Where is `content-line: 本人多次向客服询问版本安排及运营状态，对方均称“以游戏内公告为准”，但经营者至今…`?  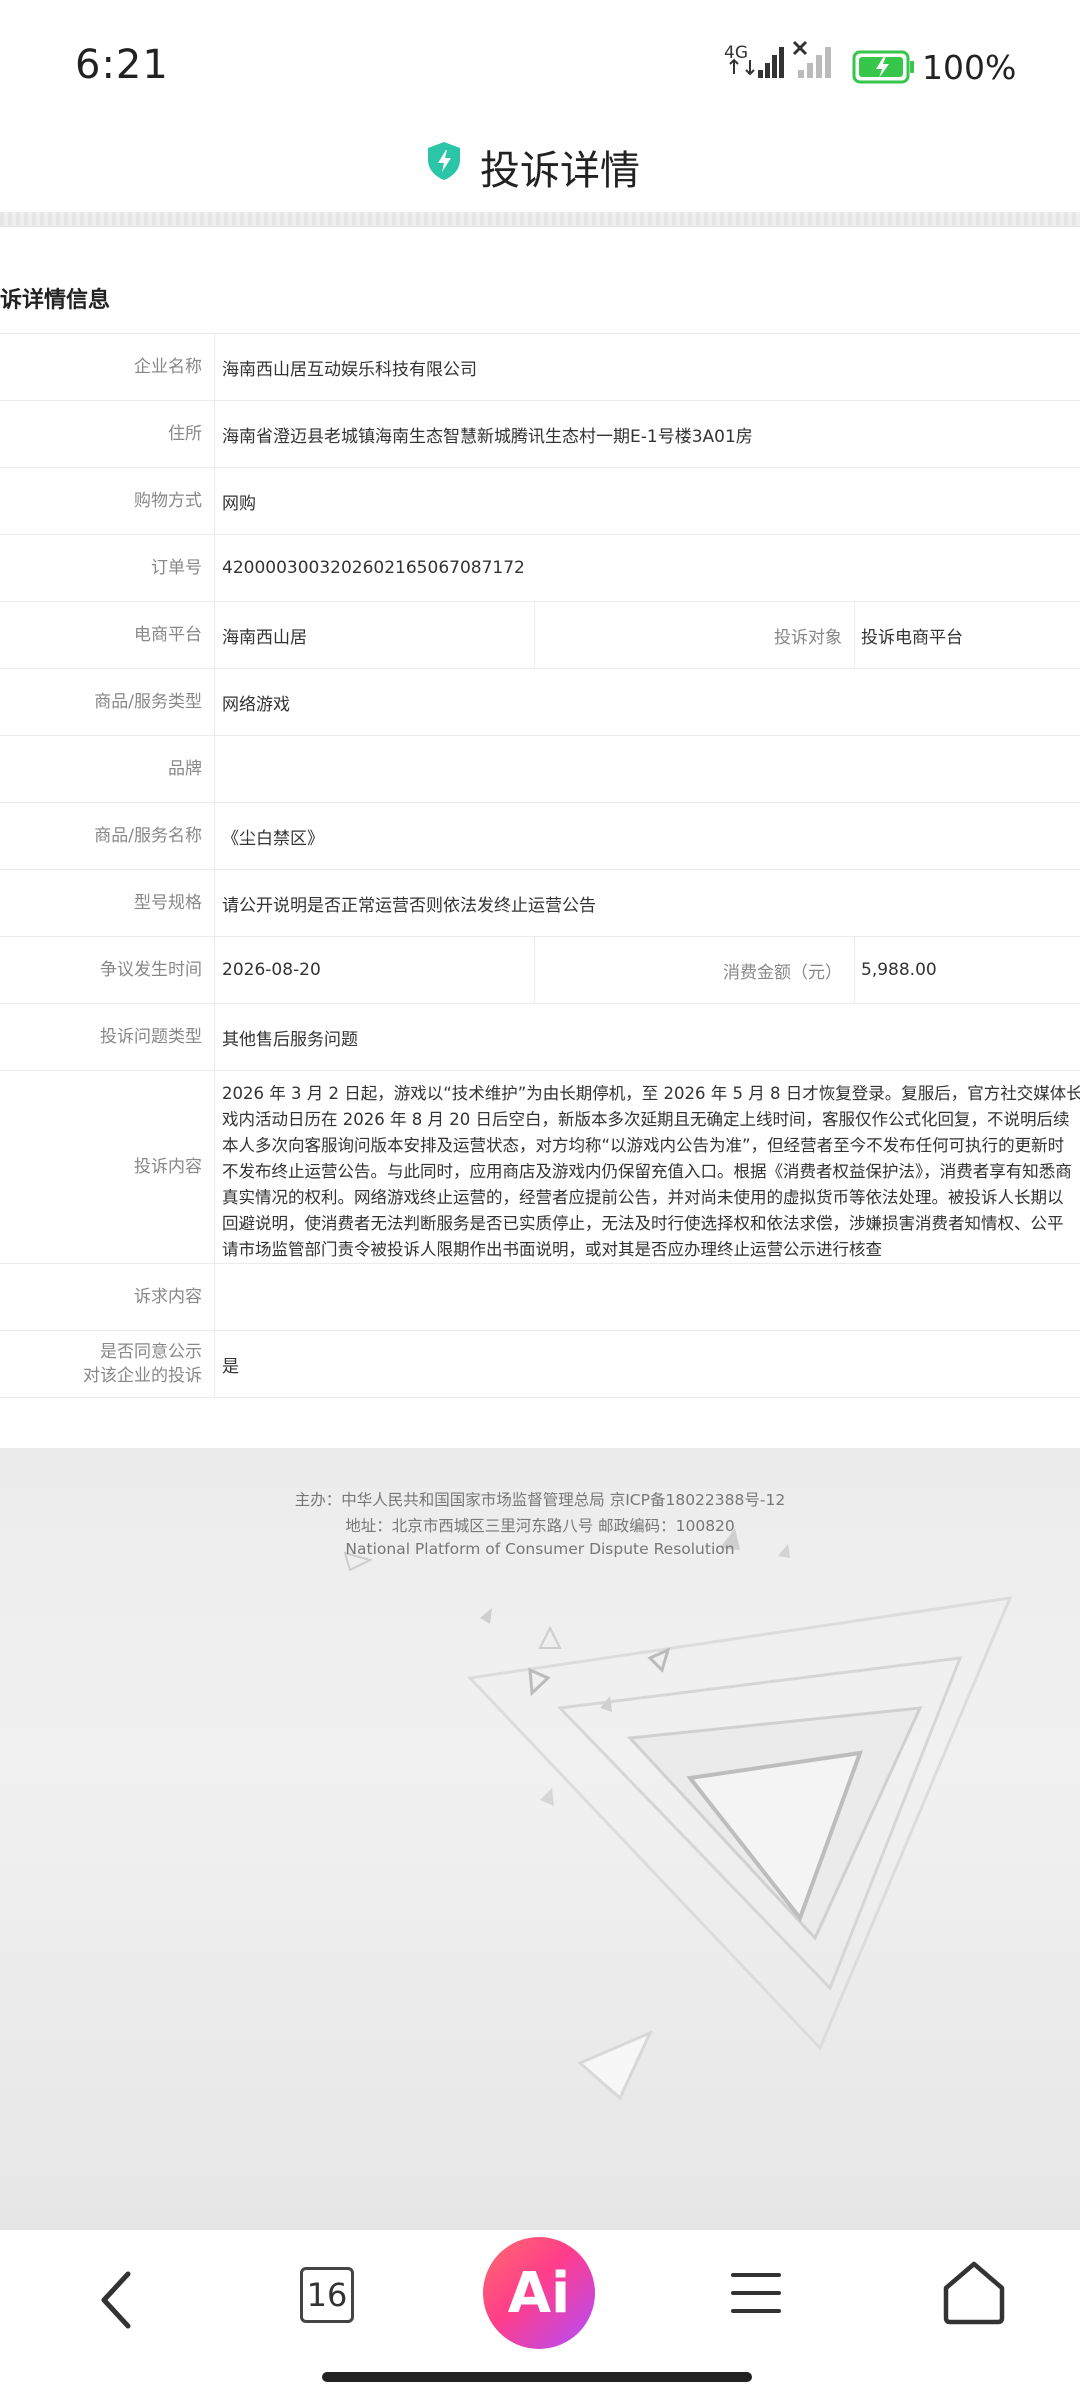
content-line: 本人多次向客服询问版本安排及运营状态，对方均称“以游戏内公告为准”，但经营者至今… is located at coordinates (643, 1145).